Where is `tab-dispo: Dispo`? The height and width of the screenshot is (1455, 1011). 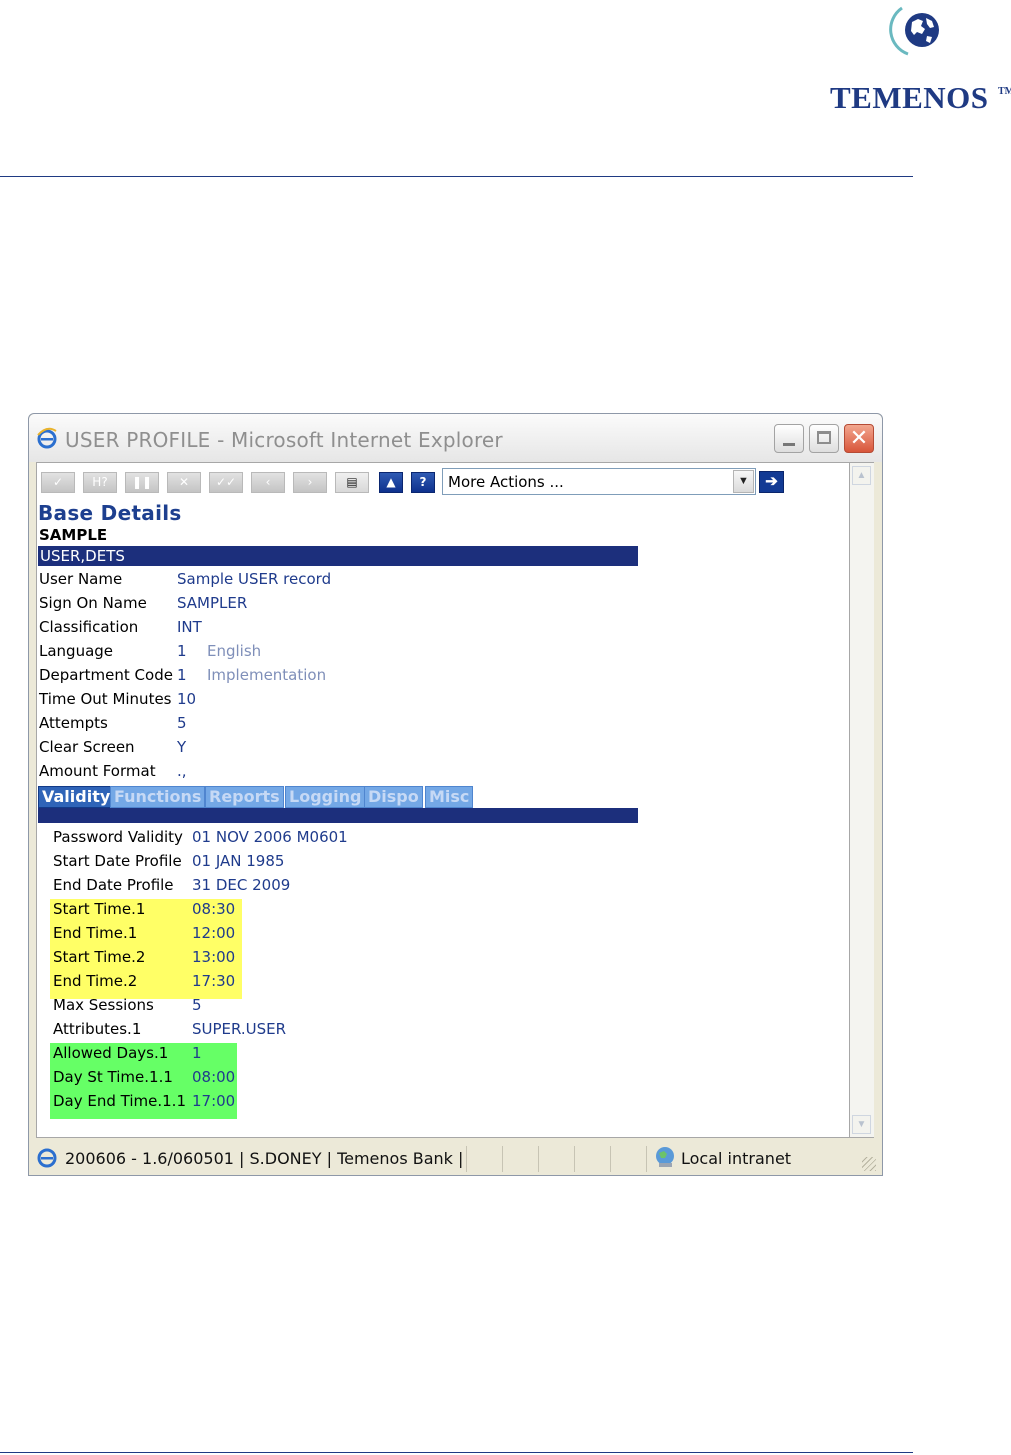
tab-dispo: Dispo is located at coordinates (393, 797).